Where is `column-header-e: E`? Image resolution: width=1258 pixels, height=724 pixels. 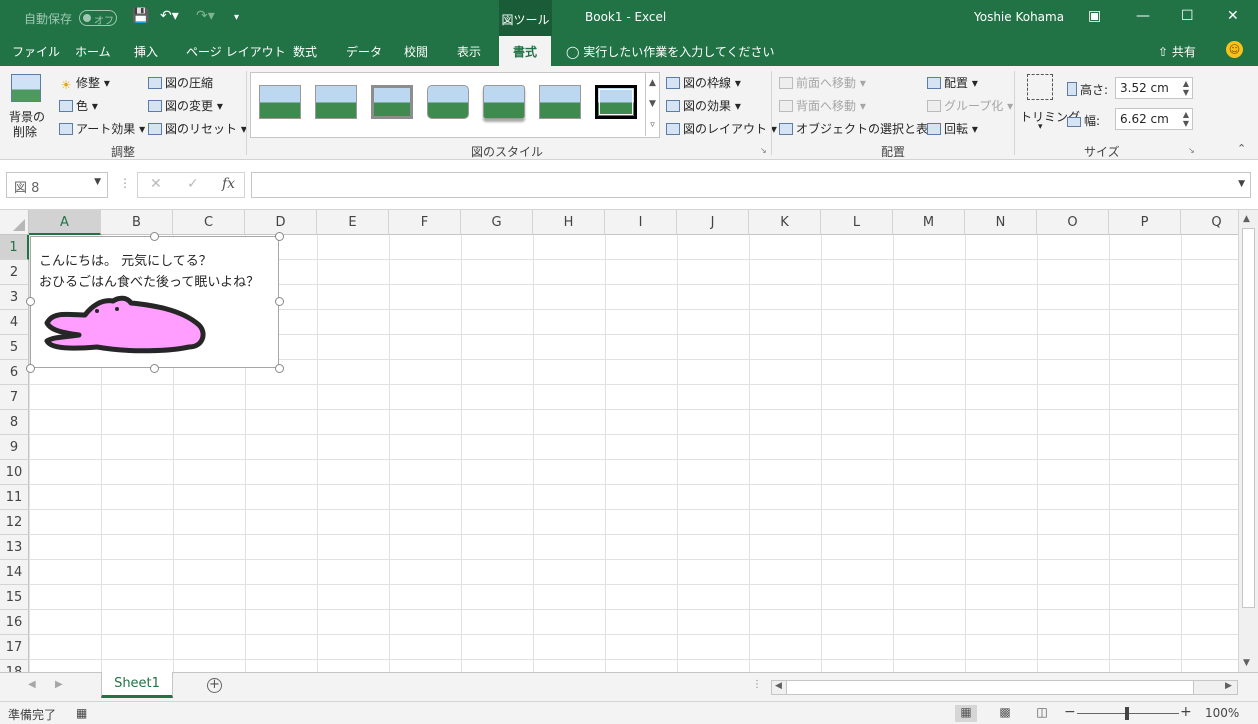
column-header-e: E is located at coordinates (353, 222).